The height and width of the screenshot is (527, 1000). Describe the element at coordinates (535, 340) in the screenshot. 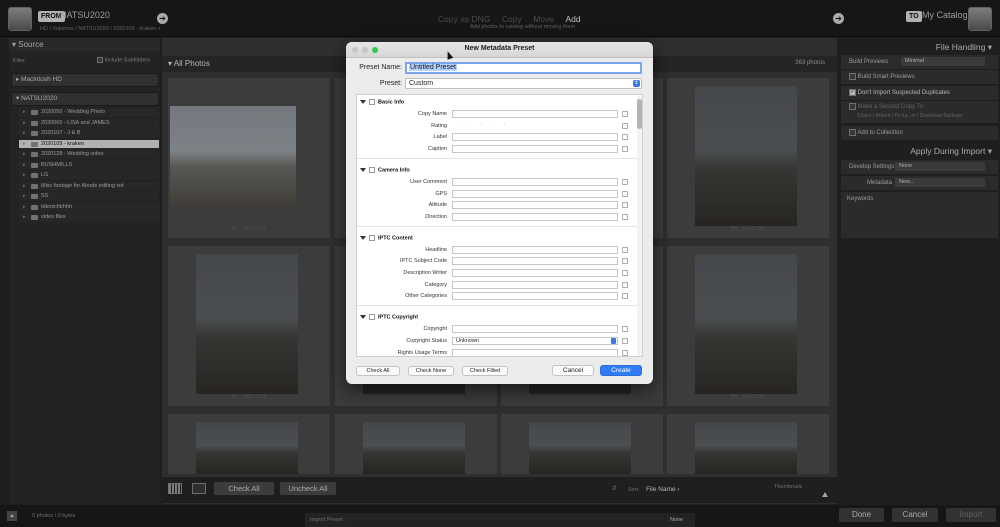

I see `field-select: Unknown` at that location.